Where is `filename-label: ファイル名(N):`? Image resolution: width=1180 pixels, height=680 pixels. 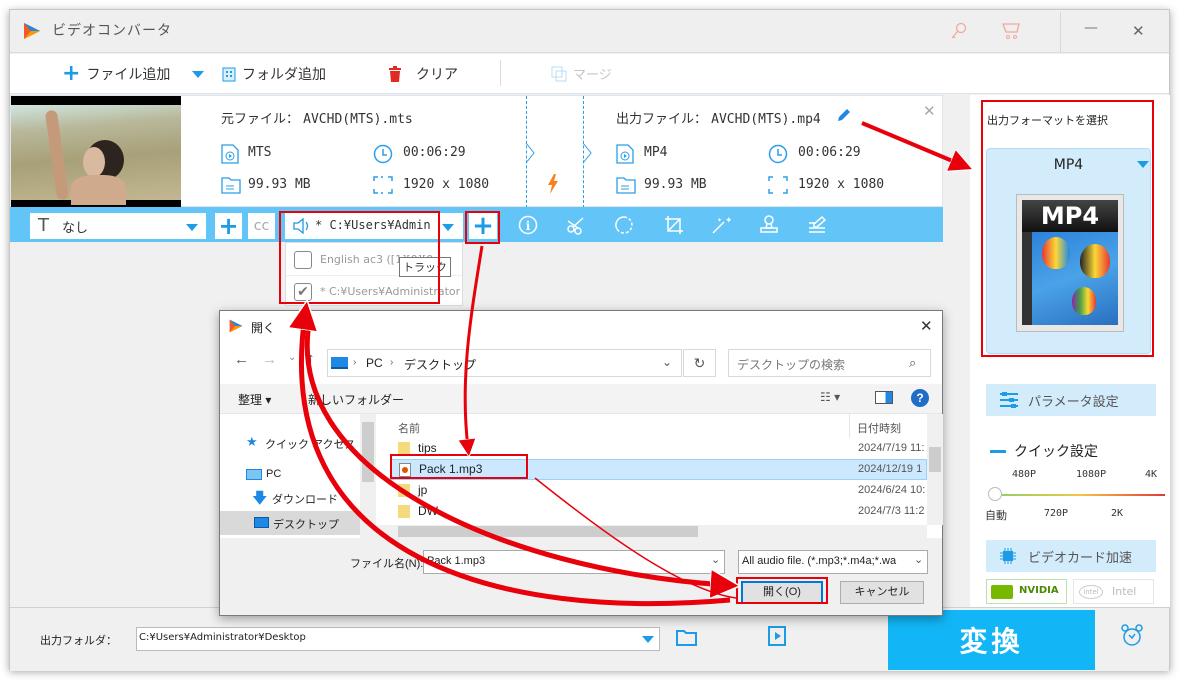 filename-label: ファイル名(N): is located at coordinates (387, 564).